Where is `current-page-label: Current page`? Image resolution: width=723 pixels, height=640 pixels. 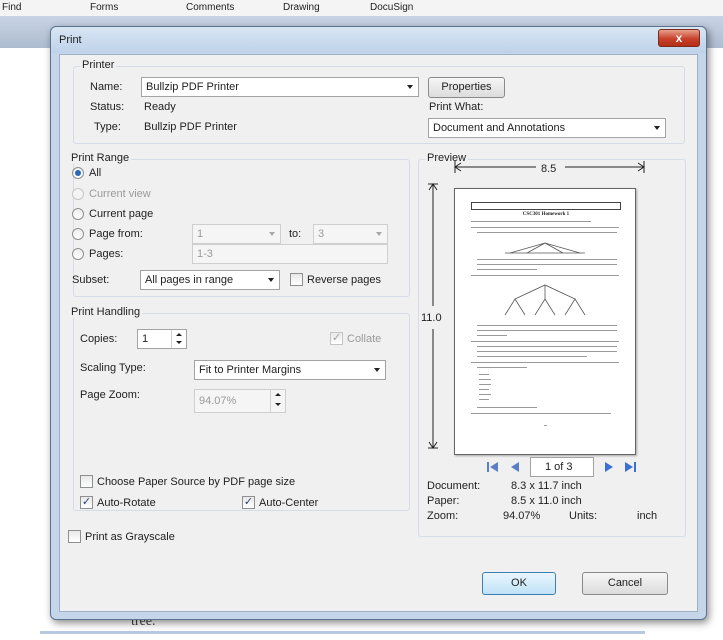
current-page-label: Current page is located at coordinates (121, 214).